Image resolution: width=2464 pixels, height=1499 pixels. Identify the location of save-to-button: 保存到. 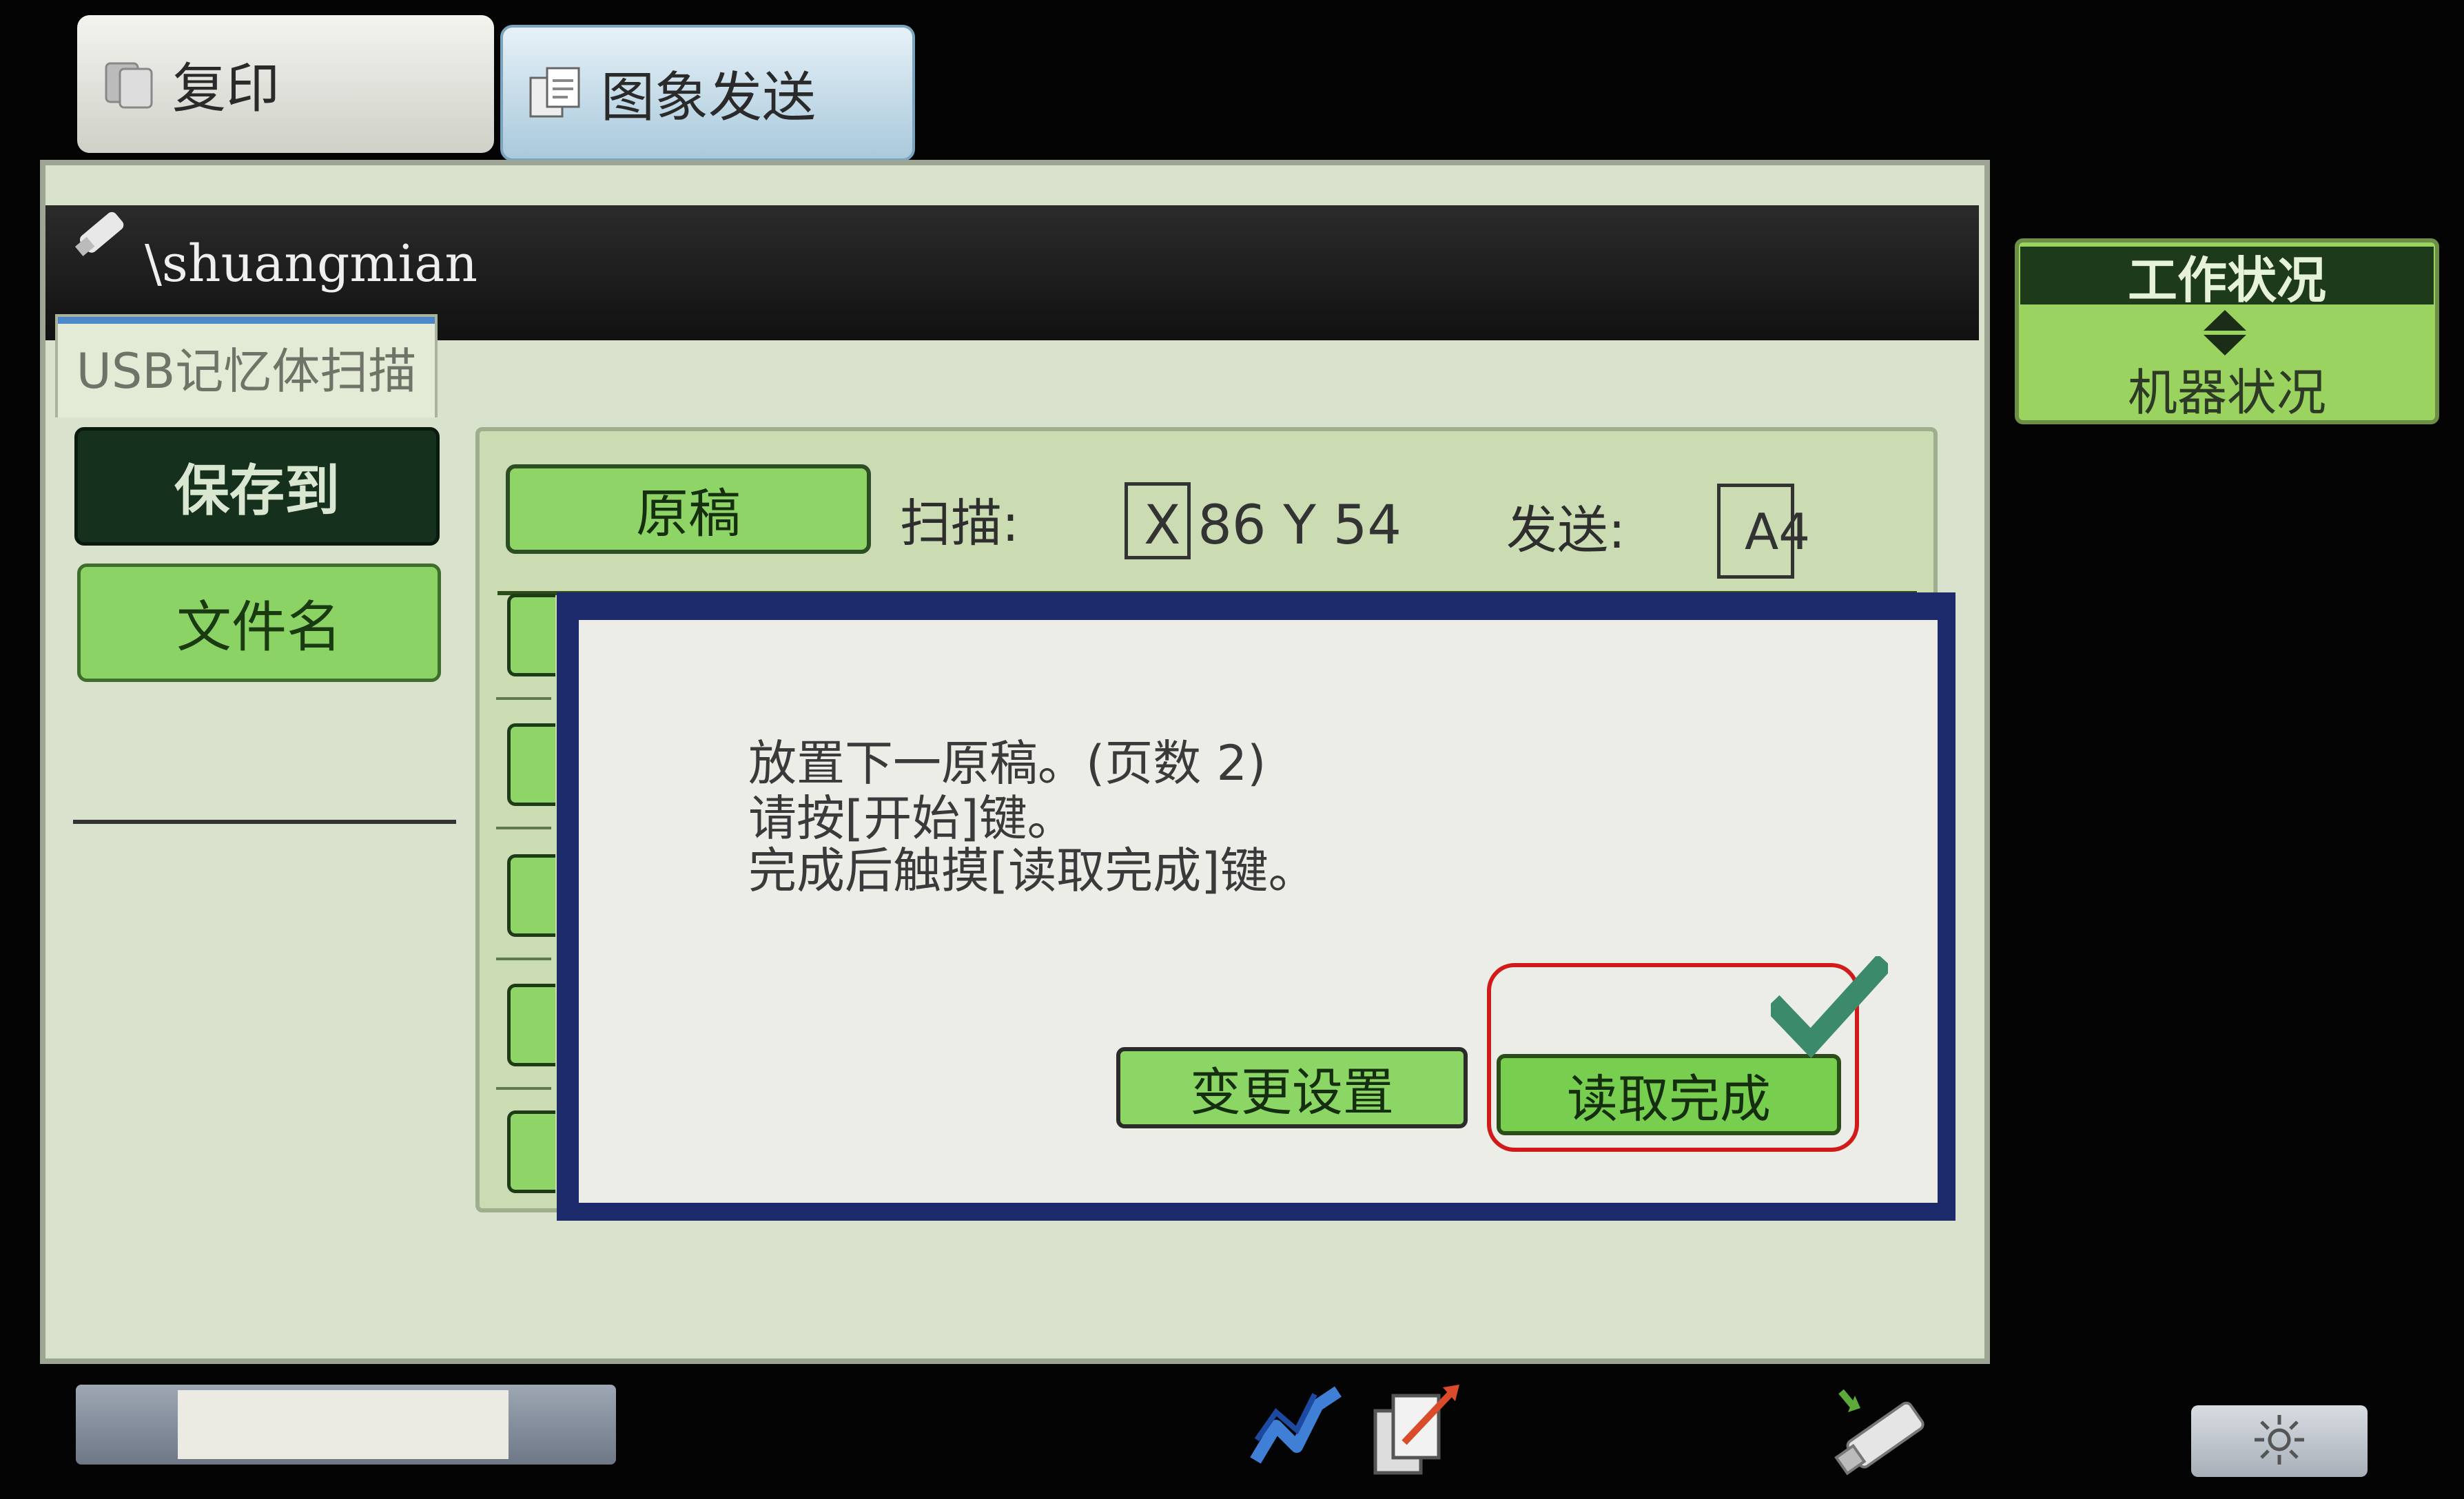
(257, 486).